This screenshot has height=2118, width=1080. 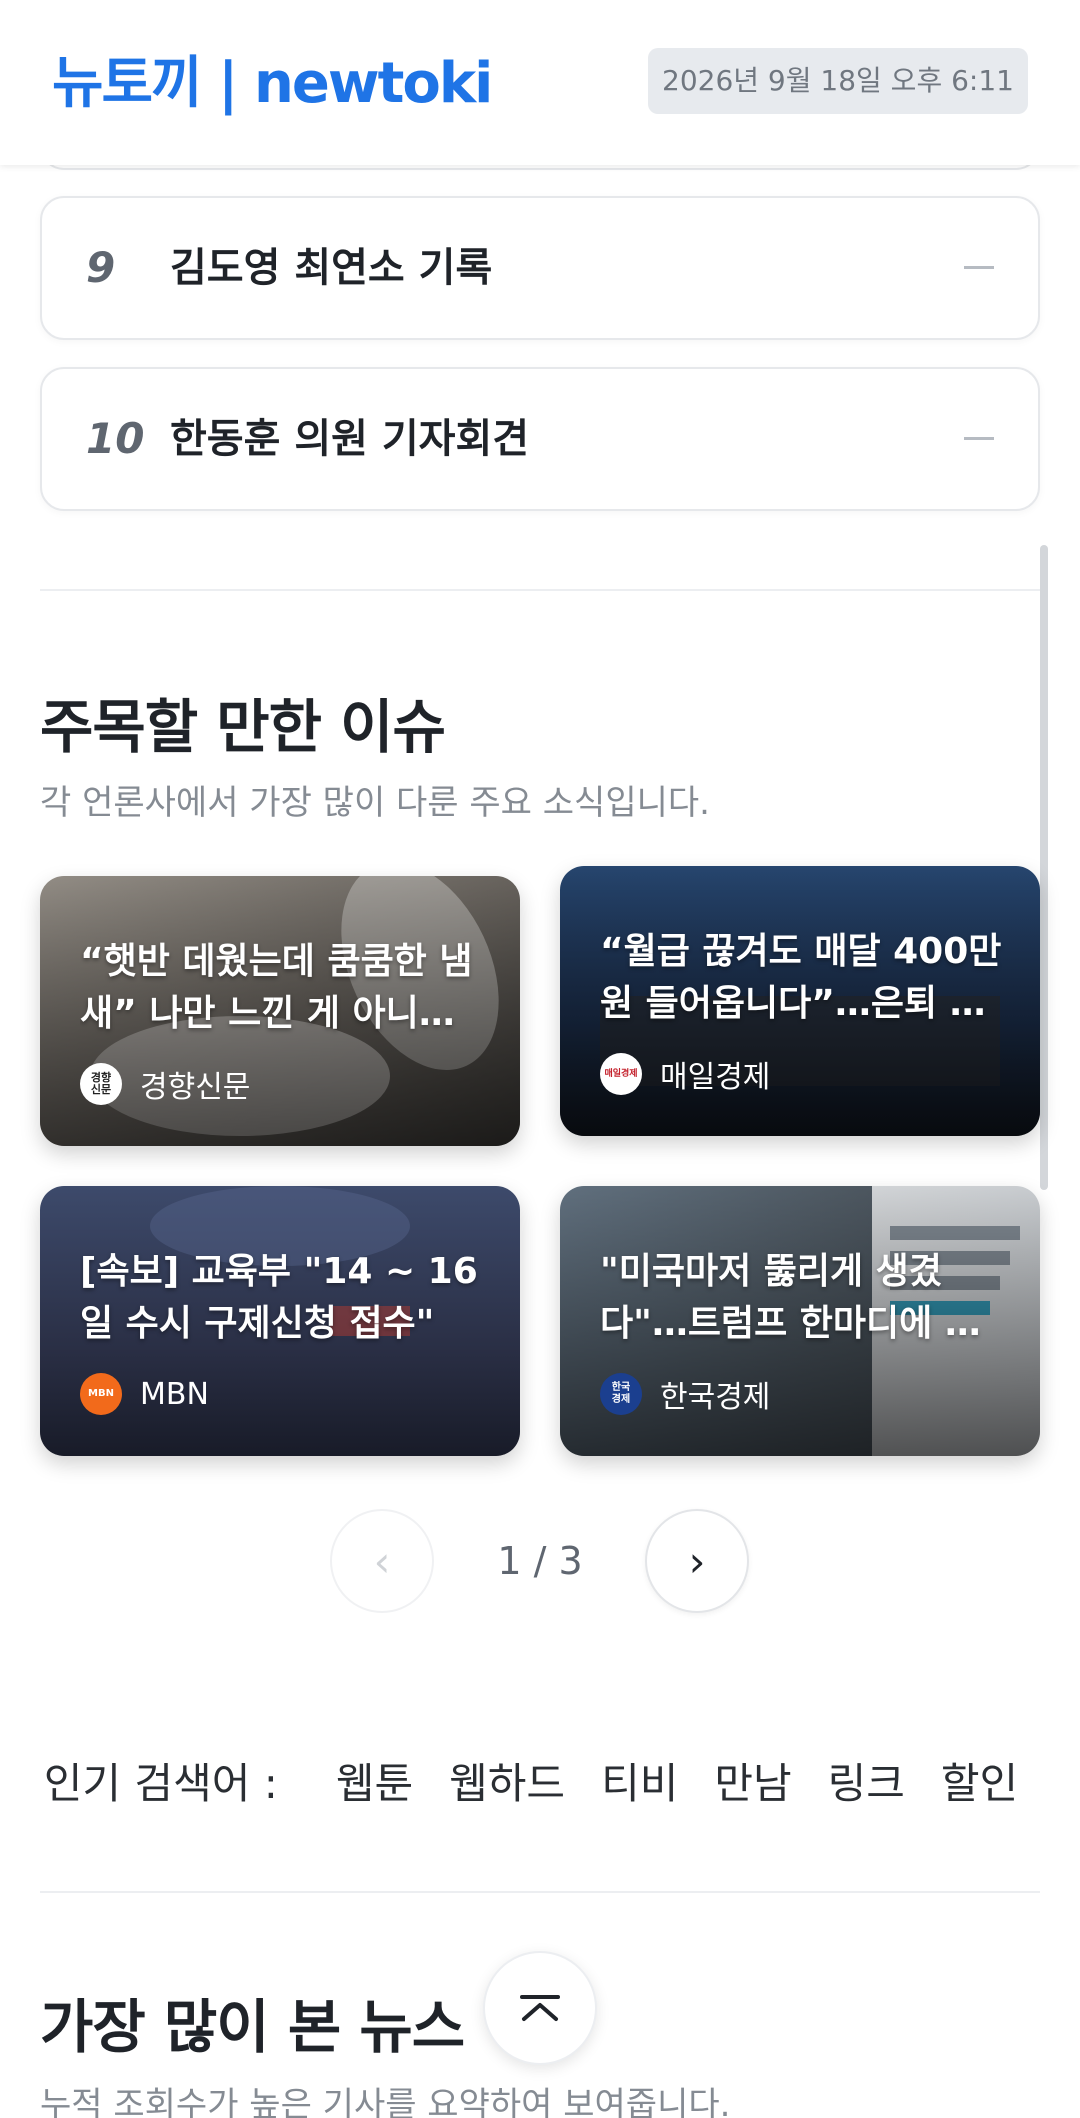 What do you see at coordinates (838, 81) in the screenshot?
I see `datetime-badge: 2026년 9월 18일 오후 6:11` at bounding box center [838, 81].